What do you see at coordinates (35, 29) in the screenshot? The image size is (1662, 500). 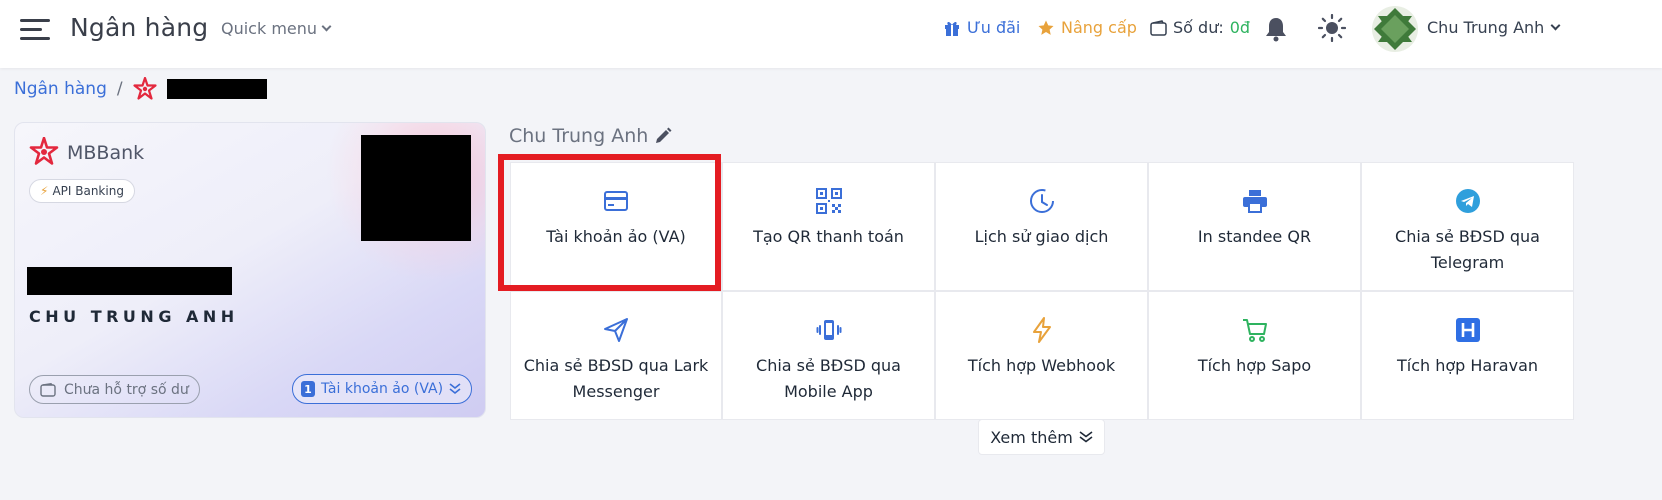 I see `menu-toggle-icon` at bounding box center [35, 29].